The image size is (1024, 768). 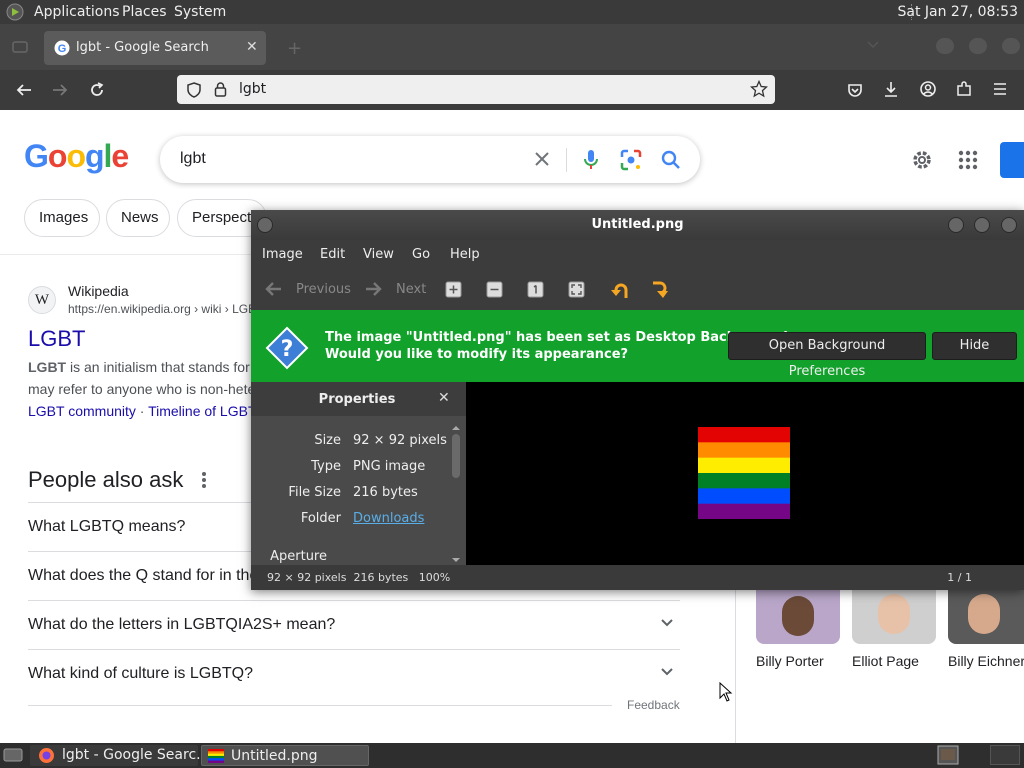 I want to click on viewer-toolbar: Previous Next, so click(x=637, y=290).